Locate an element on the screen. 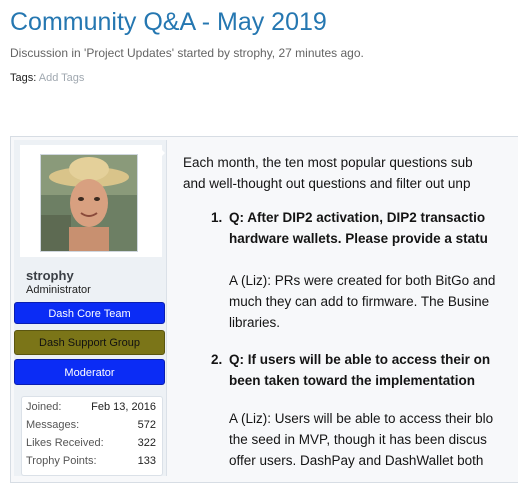 The height and width of the screenshot is (483, 518). stat-label: Messages: is located at coordinates (53, 425).